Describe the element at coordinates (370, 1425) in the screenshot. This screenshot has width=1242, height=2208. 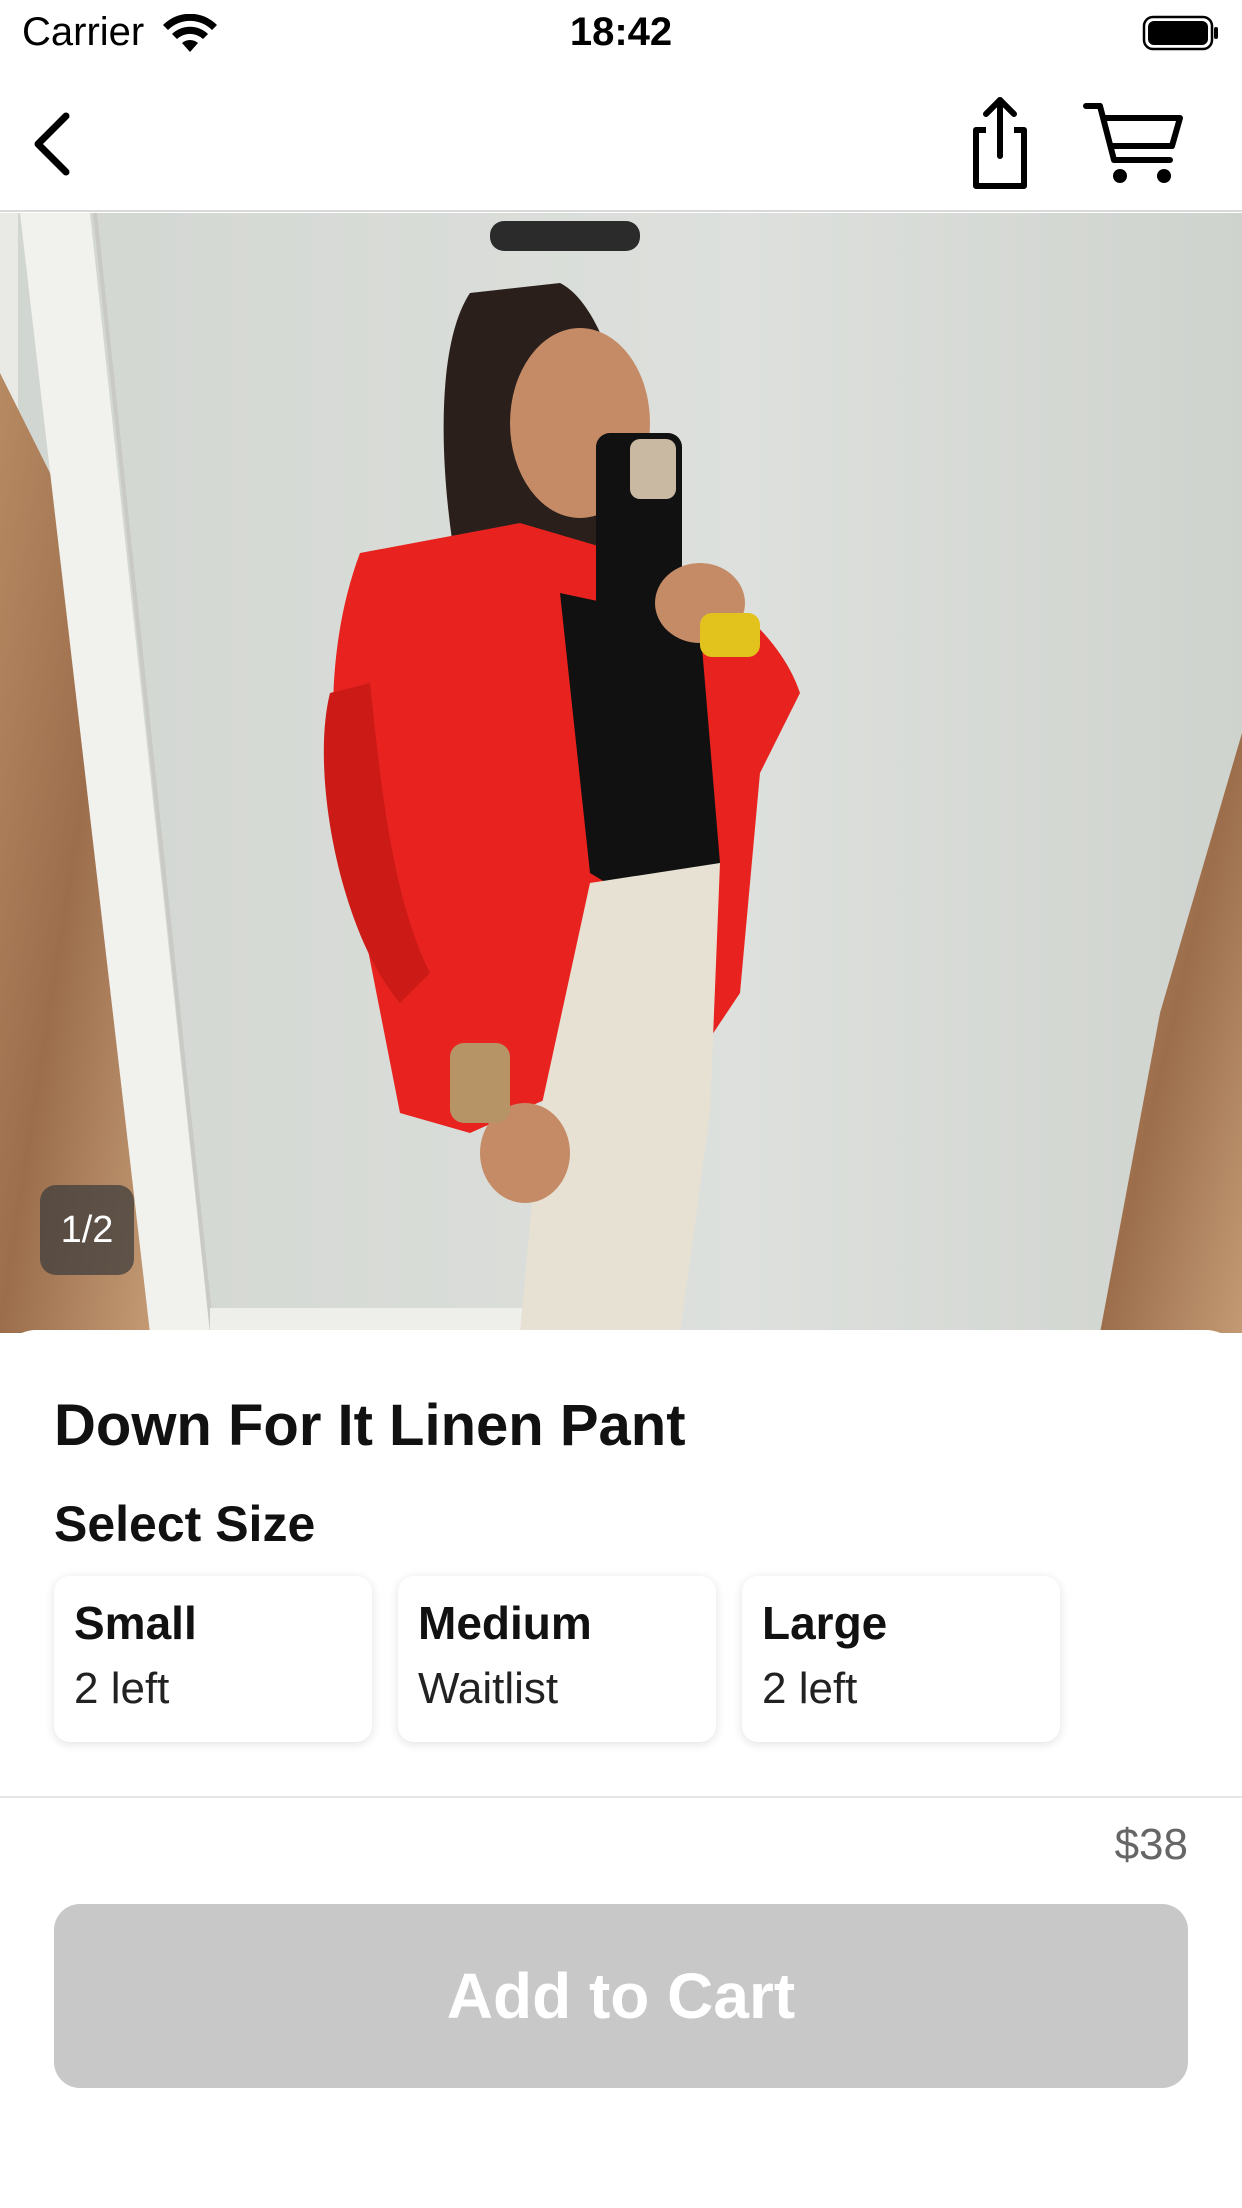
I see `product-title: Down For It Linen Pant` at that location.